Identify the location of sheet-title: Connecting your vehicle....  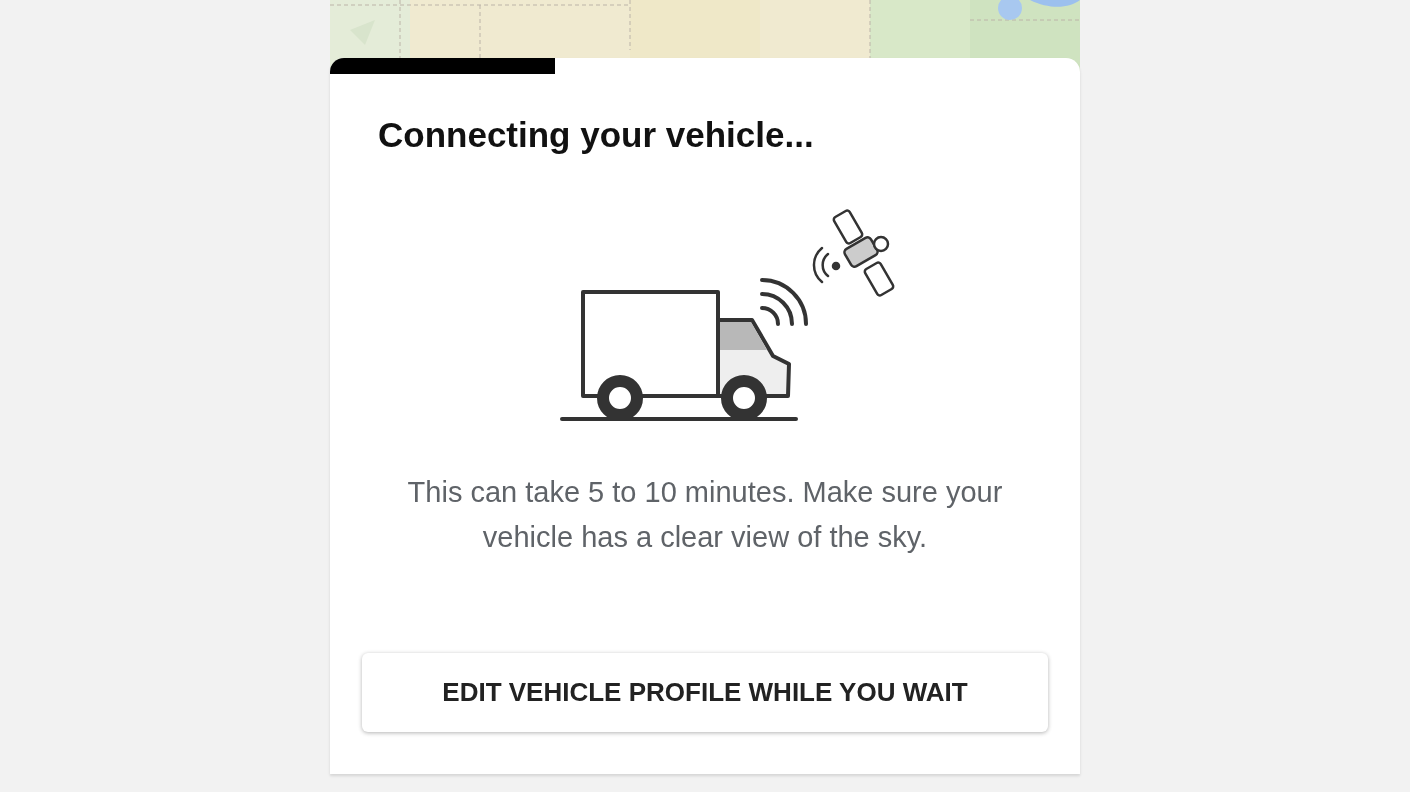
(596, 135).